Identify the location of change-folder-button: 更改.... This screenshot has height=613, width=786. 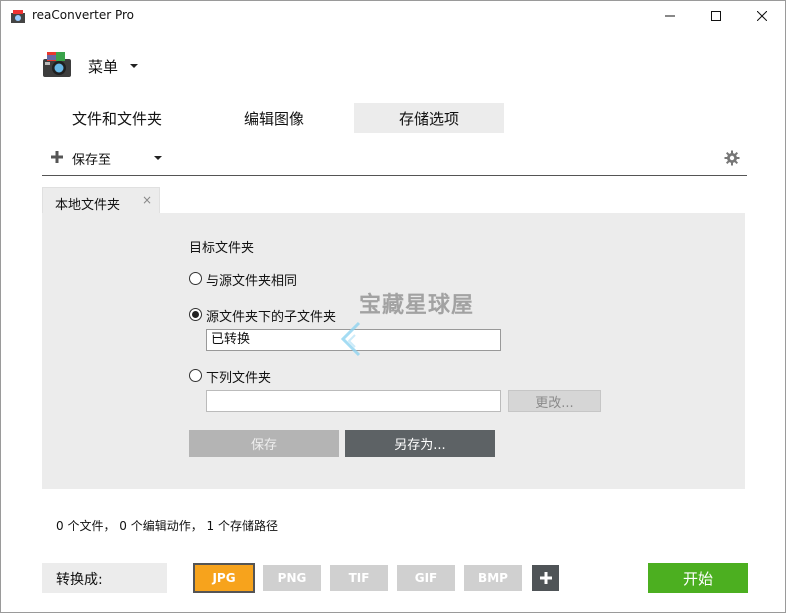
(554, 401).